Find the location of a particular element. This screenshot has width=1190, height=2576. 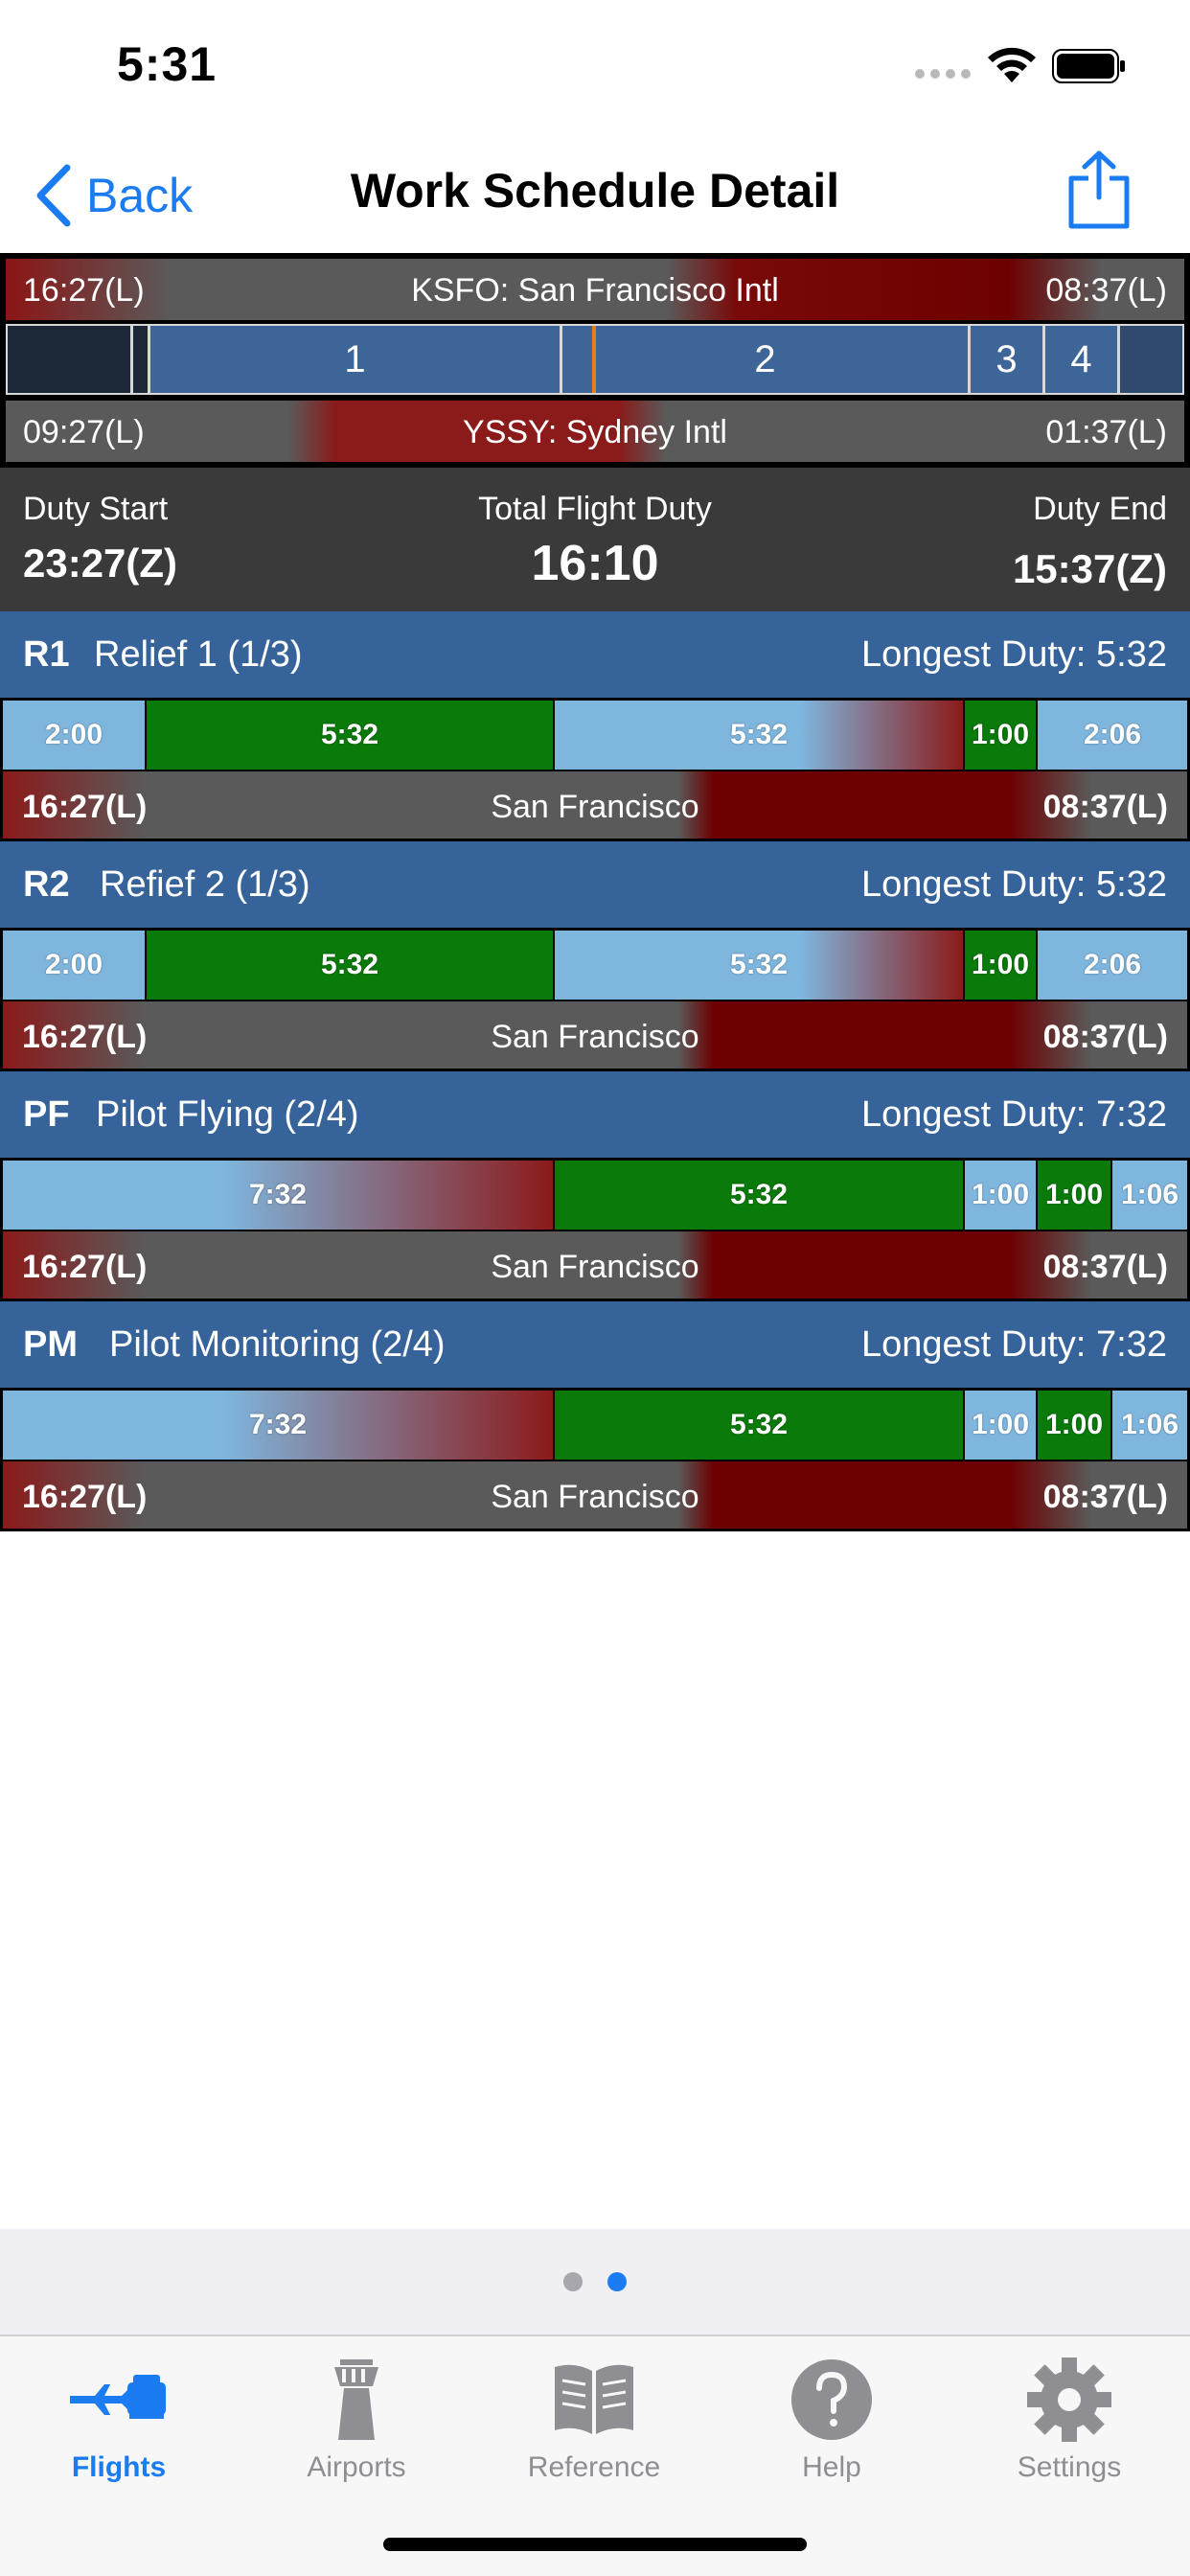

tab-settings: Settings is located at coordinates (1069, 2425).